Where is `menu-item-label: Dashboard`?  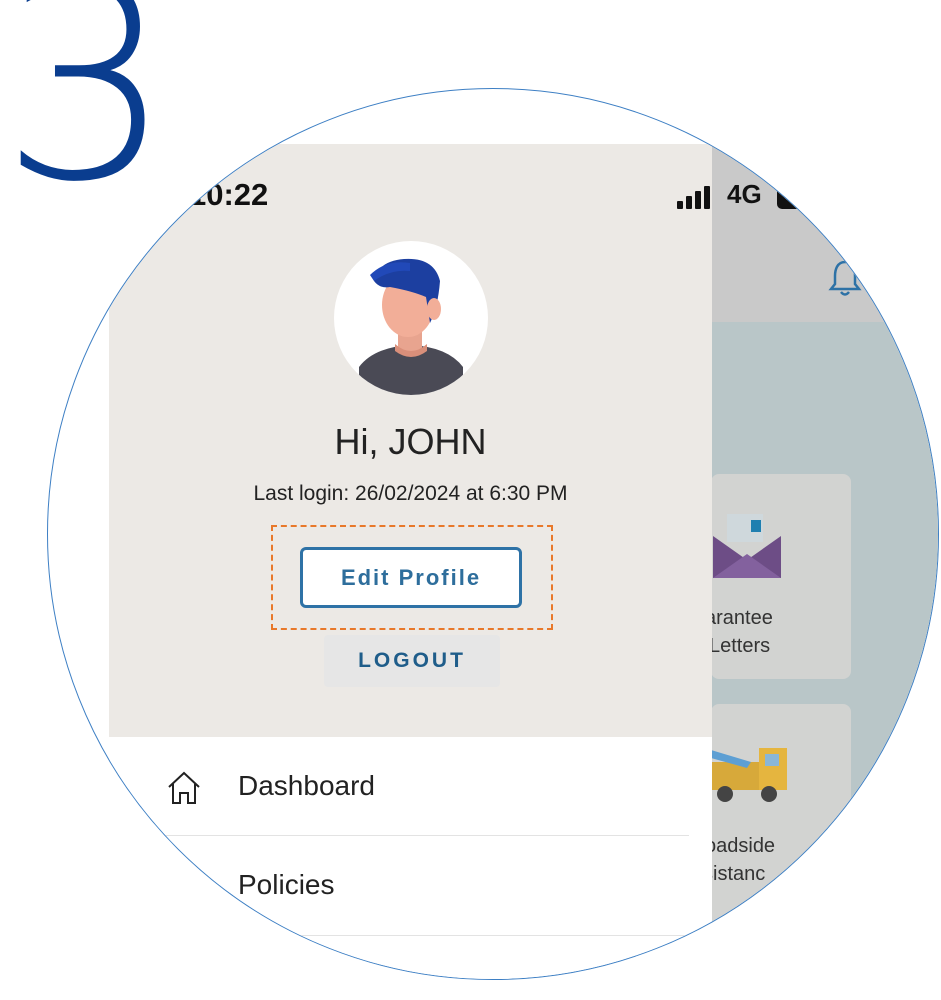
menu-item-label: Dashboard is located at coordinates (306, 785).